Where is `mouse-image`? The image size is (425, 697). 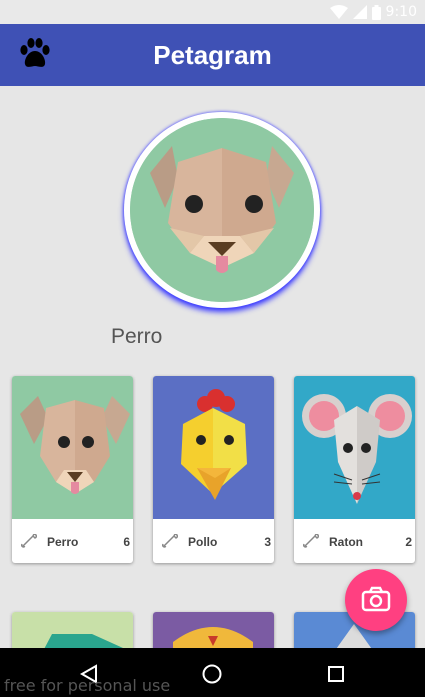 mouse-image is located at coordinates (354, 447).